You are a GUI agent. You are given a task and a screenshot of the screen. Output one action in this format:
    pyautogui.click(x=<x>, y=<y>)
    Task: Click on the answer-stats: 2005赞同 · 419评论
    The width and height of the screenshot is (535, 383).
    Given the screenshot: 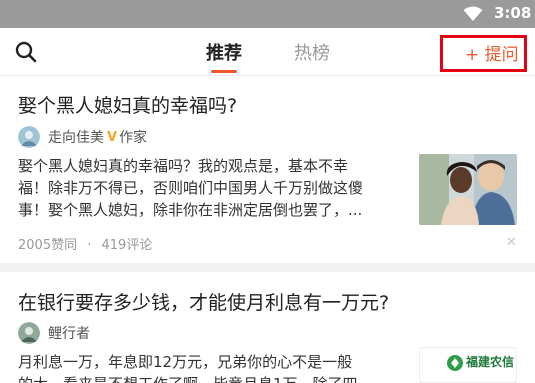 What is the action you would take?
    pyautogui.click(x=85, y=243)
    